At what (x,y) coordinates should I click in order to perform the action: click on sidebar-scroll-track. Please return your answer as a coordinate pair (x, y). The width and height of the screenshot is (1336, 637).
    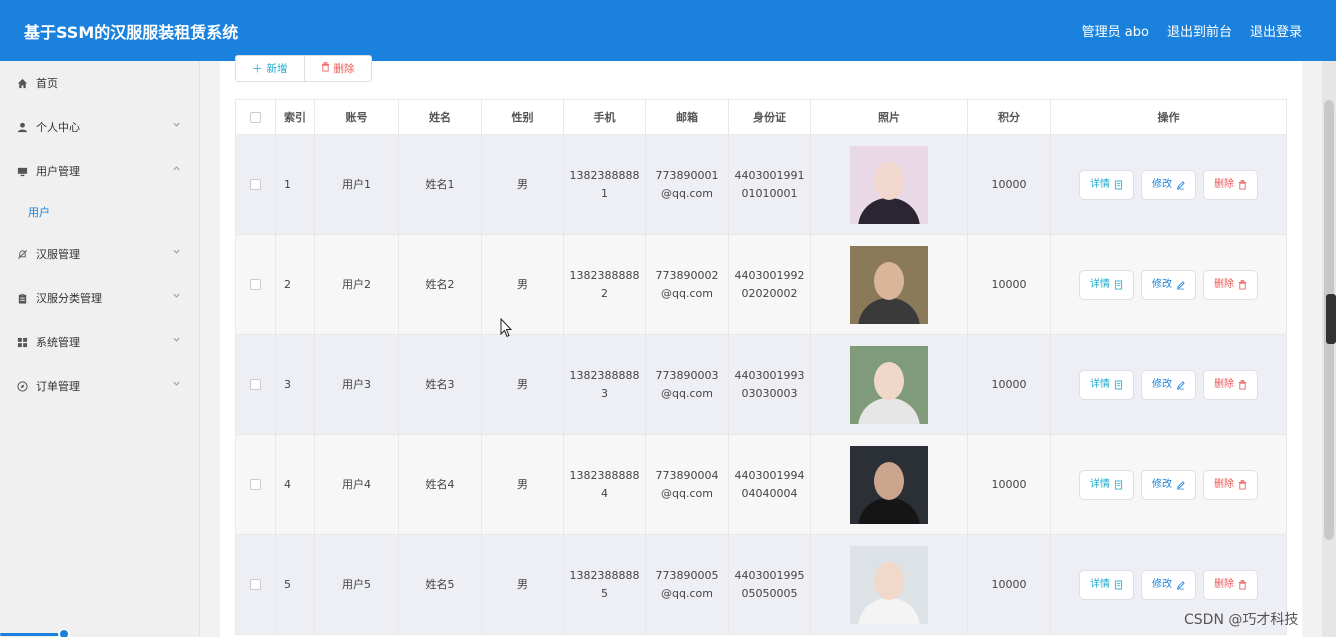
    Looking at the image, I should click on (32, 634).